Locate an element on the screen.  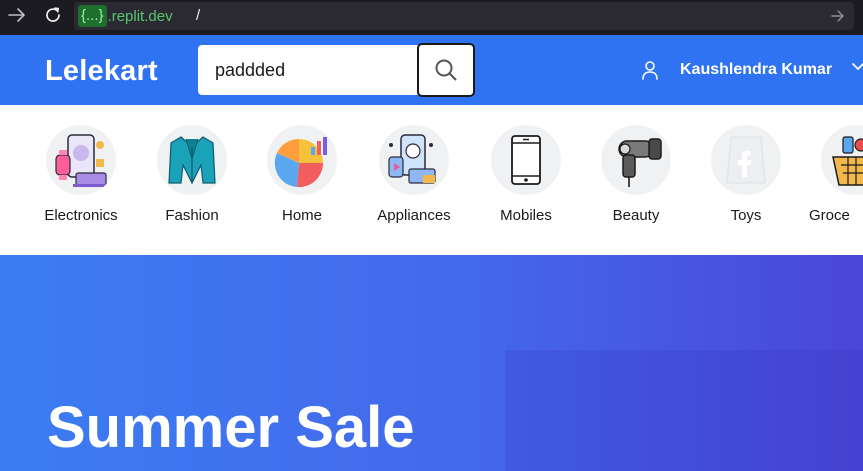
category-label: Toys is located at coordinates (746, 215).